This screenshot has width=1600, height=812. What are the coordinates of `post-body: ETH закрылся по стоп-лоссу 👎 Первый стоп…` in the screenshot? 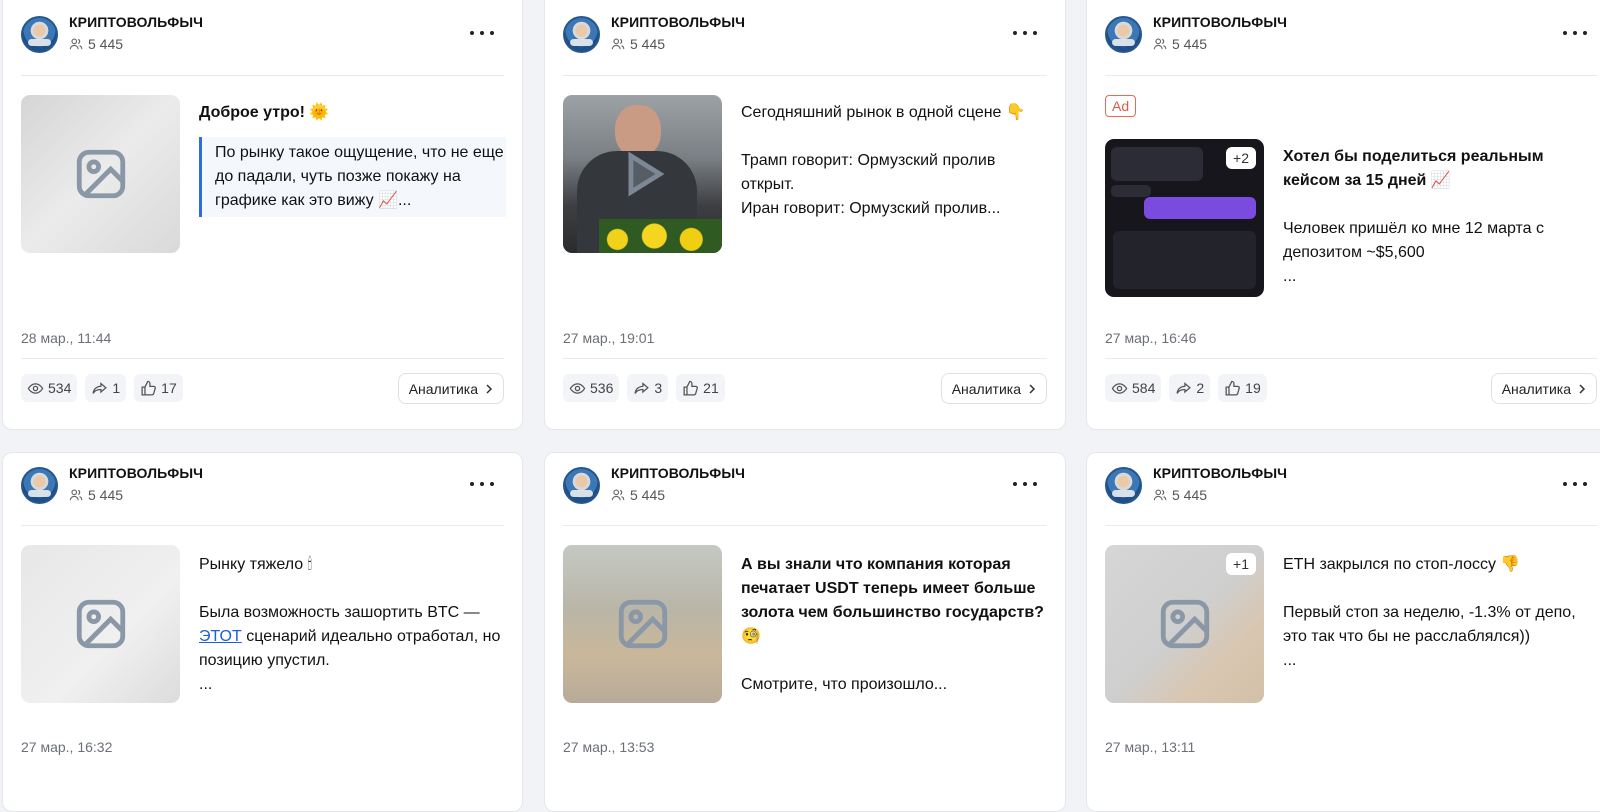 It's located at (1441, 613).